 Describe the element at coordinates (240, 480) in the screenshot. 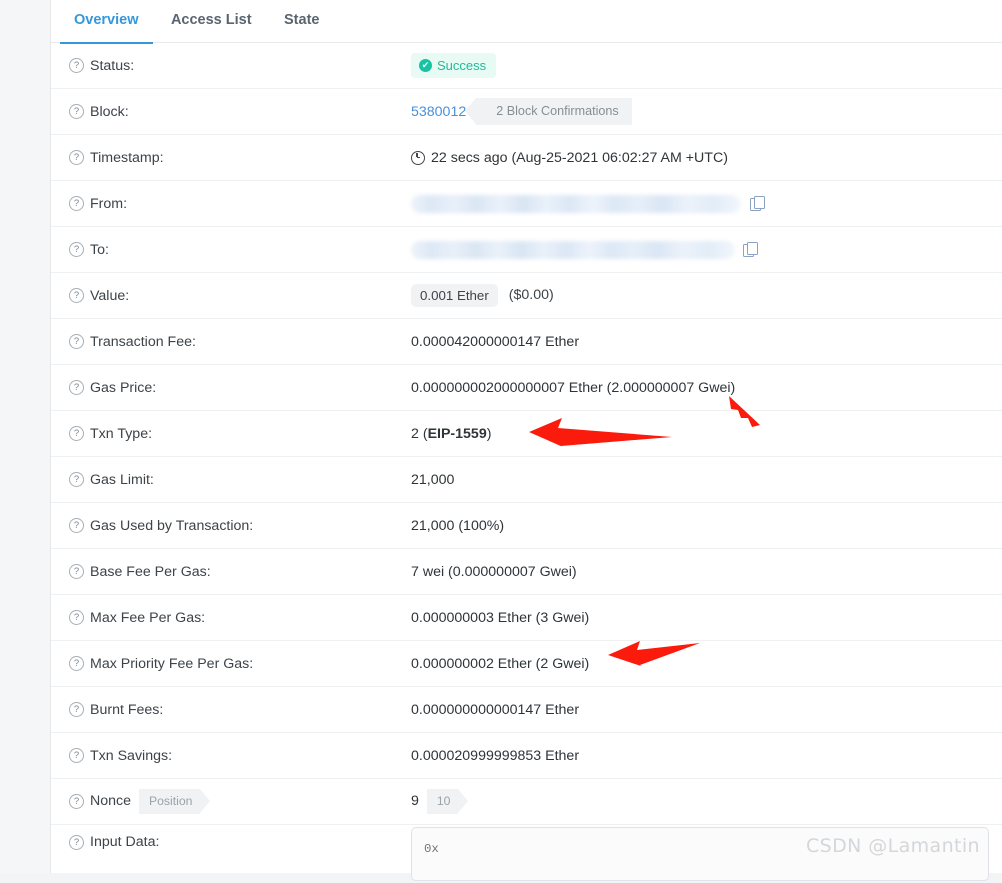

I see `label-gas-limit-cell: ? Gas Limit:` at that location.